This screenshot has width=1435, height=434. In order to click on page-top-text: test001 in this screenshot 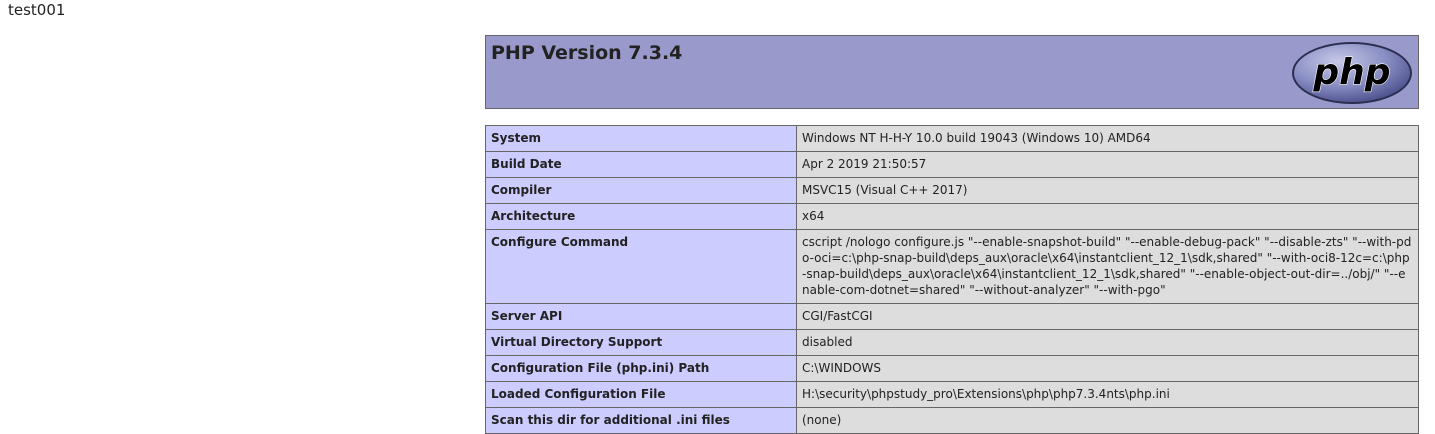, I will do `click(37, 10)`.